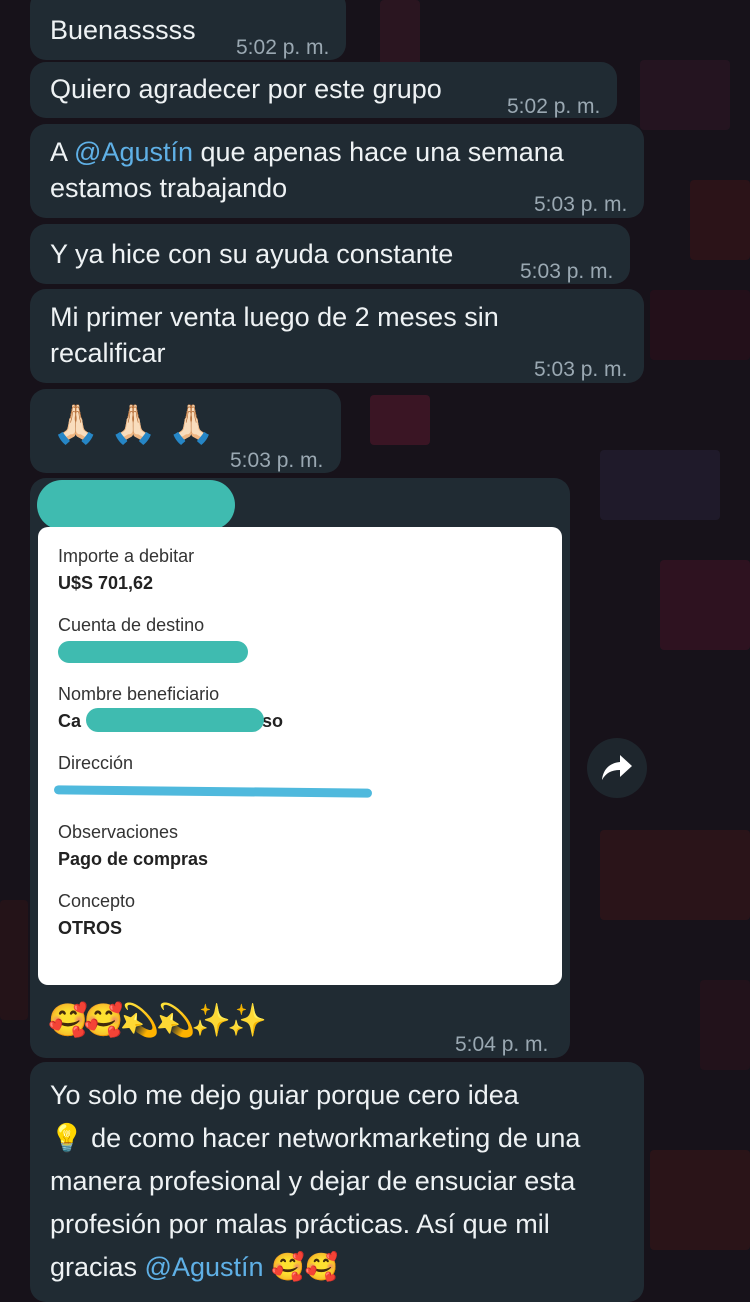  I want to click on receipt-field: Concepto OTROS, so click(96, 915).